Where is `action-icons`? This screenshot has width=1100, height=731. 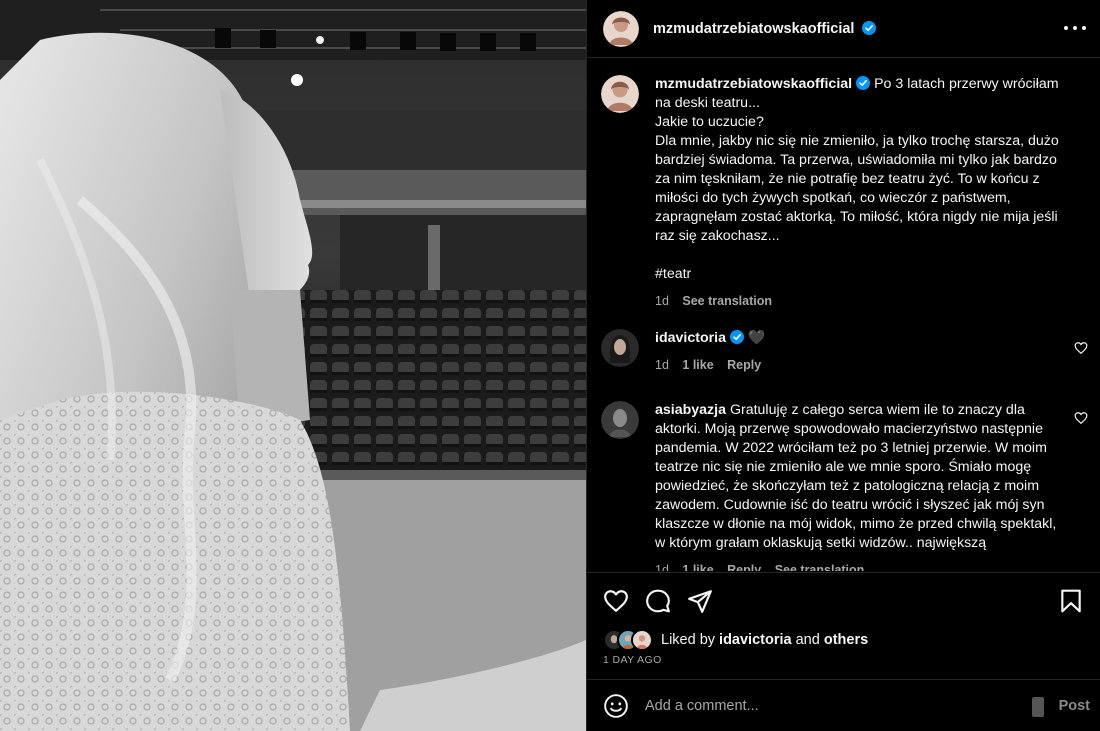 action-icons is located at coordinates (843, 601).